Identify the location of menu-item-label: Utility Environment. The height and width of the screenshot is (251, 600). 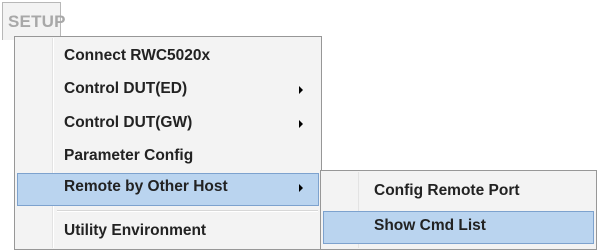
(135, 230).